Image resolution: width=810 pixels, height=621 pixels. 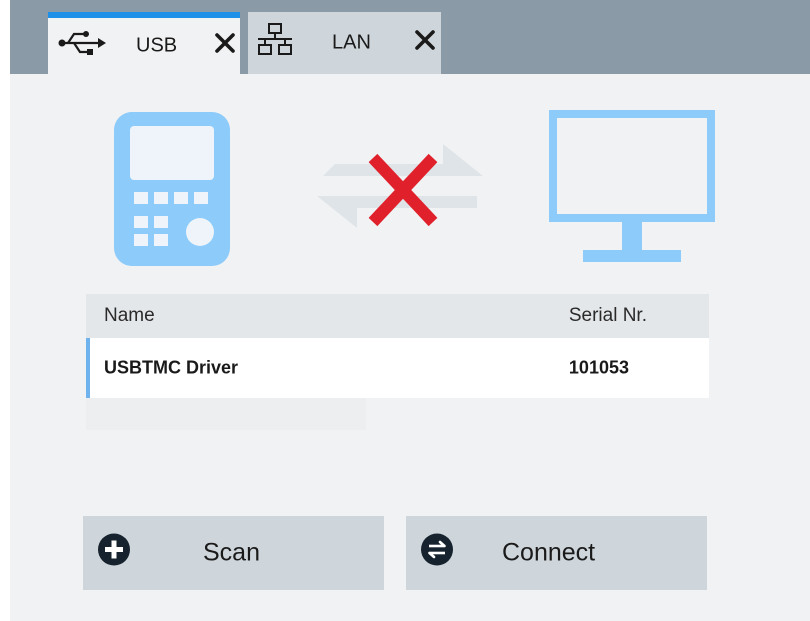 I want to click on monitor-icon, so click(x=632, y=190).